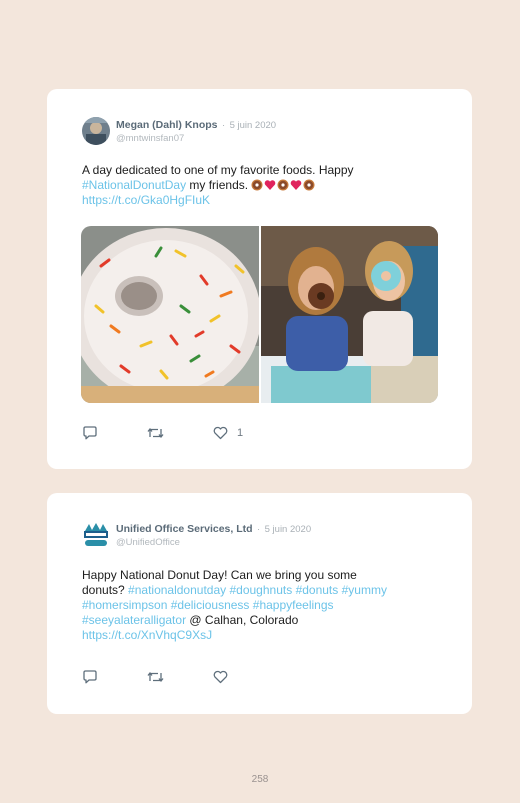 This screenshot has height=803, width=520. I want to click on like-button, so click(220, 677).